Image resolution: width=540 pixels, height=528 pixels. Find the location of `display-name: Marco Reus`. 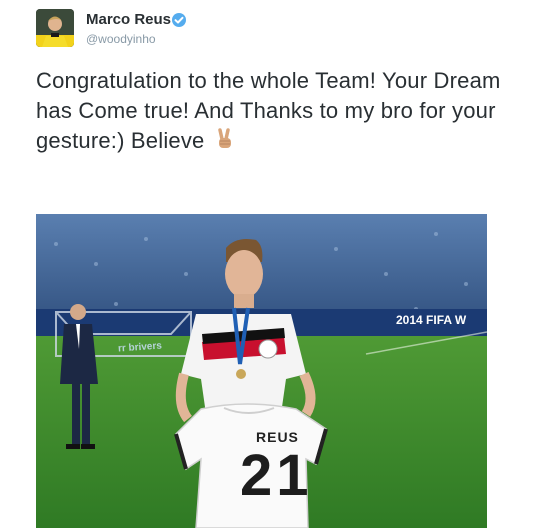

display-name: Marco Reus is located at coordinates (128, 19).